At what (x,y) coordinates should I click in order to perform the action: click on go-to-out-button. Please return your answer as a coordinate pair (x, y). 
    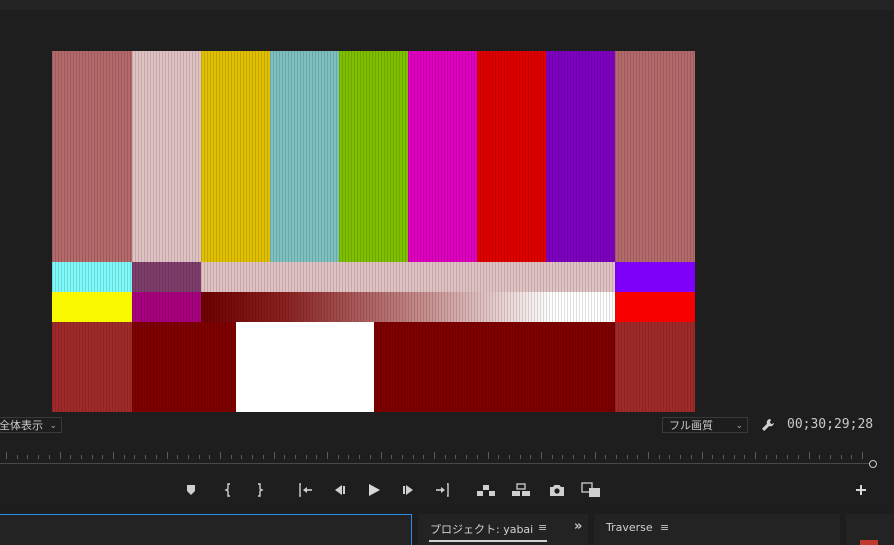
    Looking at the image, I should click on (443, 490).